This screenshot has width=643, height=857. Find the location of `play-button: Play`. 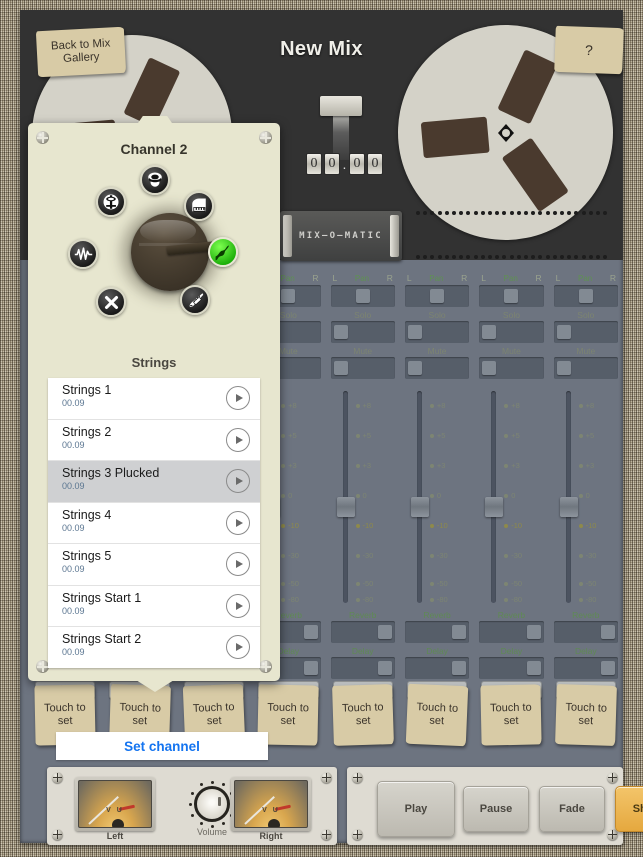

play-button: Play is located at coordinates (416, 809).